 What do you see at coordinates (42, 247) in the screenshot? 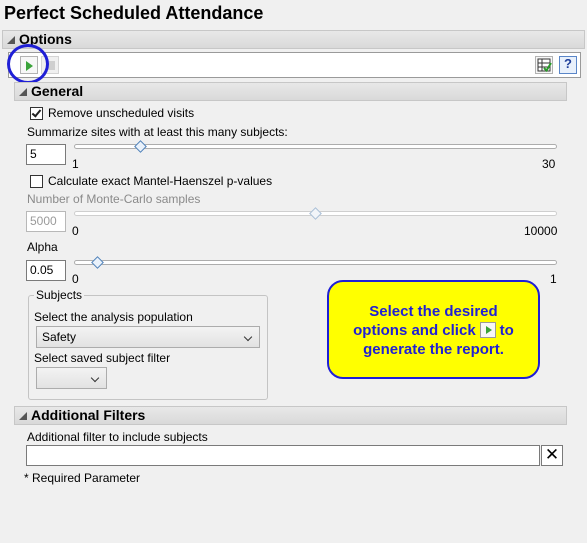
I see `alpha-label: Alpha` at bounding box center [42, 247].